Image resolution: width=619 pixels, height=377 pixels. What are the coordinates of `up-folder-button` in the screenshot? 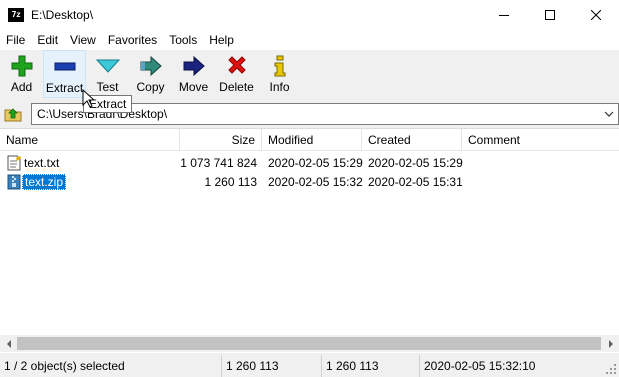 It's located at (13, 114).